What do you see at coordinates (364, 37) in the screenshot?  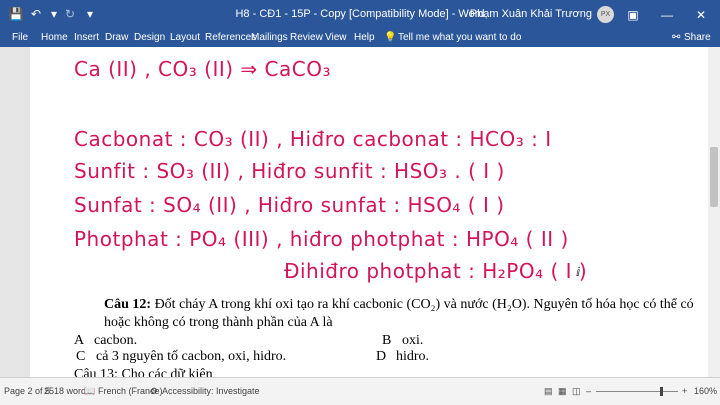 I see `tab-help: Help` at bounding box center [364, 37].